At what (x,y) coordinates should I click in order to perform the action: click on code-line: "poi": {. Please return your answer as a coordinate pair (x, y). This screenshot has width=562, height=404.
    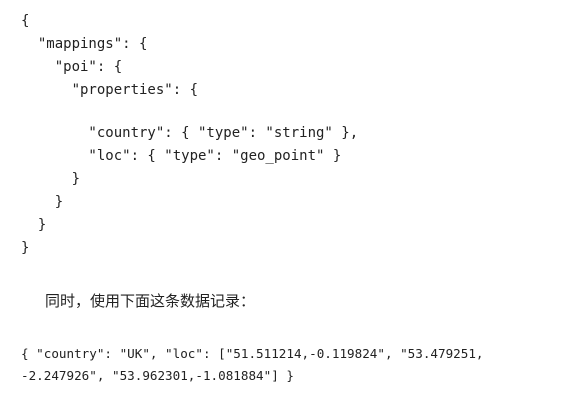
    Looking at the image, I should click on (72, 67).